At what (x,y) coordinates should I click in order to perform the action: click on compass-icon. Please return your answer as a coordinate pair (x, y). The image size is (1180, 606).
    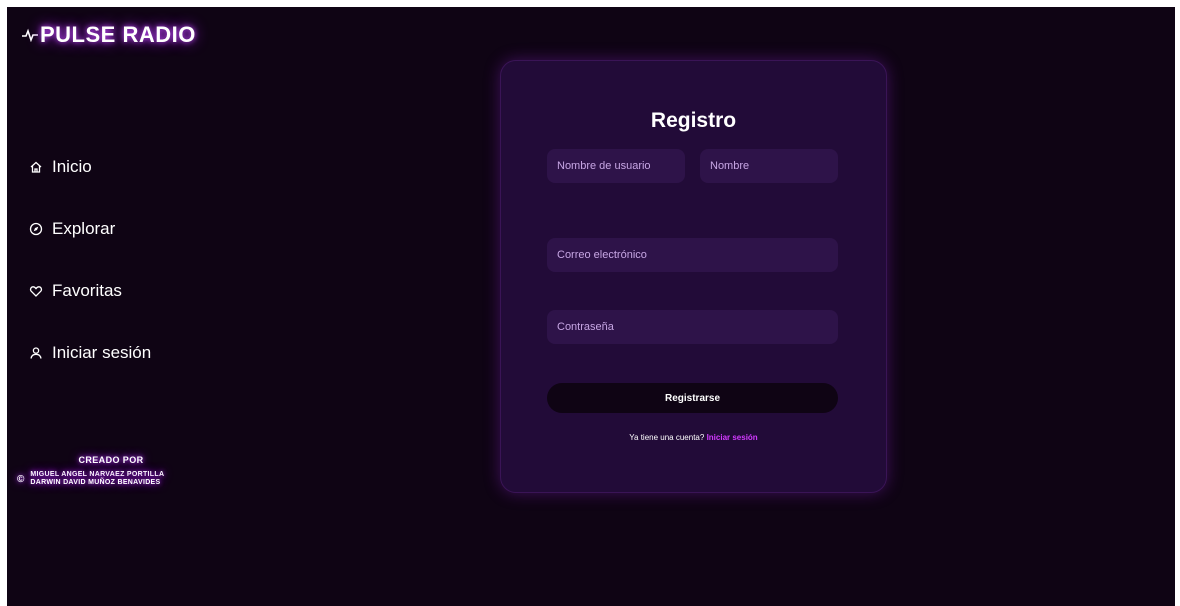
    Looking at the image, I should click on (36, 229).